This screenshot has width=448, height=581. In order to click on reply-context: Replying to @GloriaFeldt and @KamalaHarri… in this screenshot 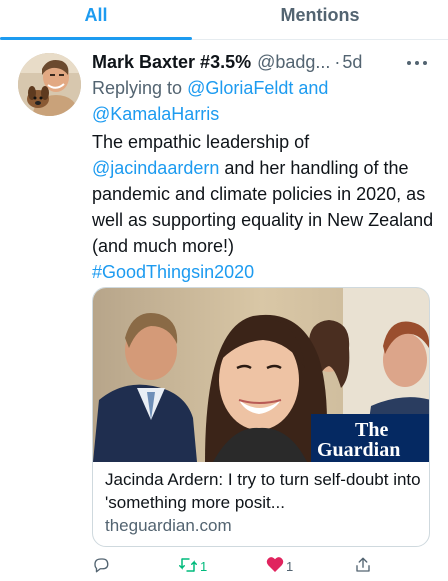, I will do `click(262, 101)`.